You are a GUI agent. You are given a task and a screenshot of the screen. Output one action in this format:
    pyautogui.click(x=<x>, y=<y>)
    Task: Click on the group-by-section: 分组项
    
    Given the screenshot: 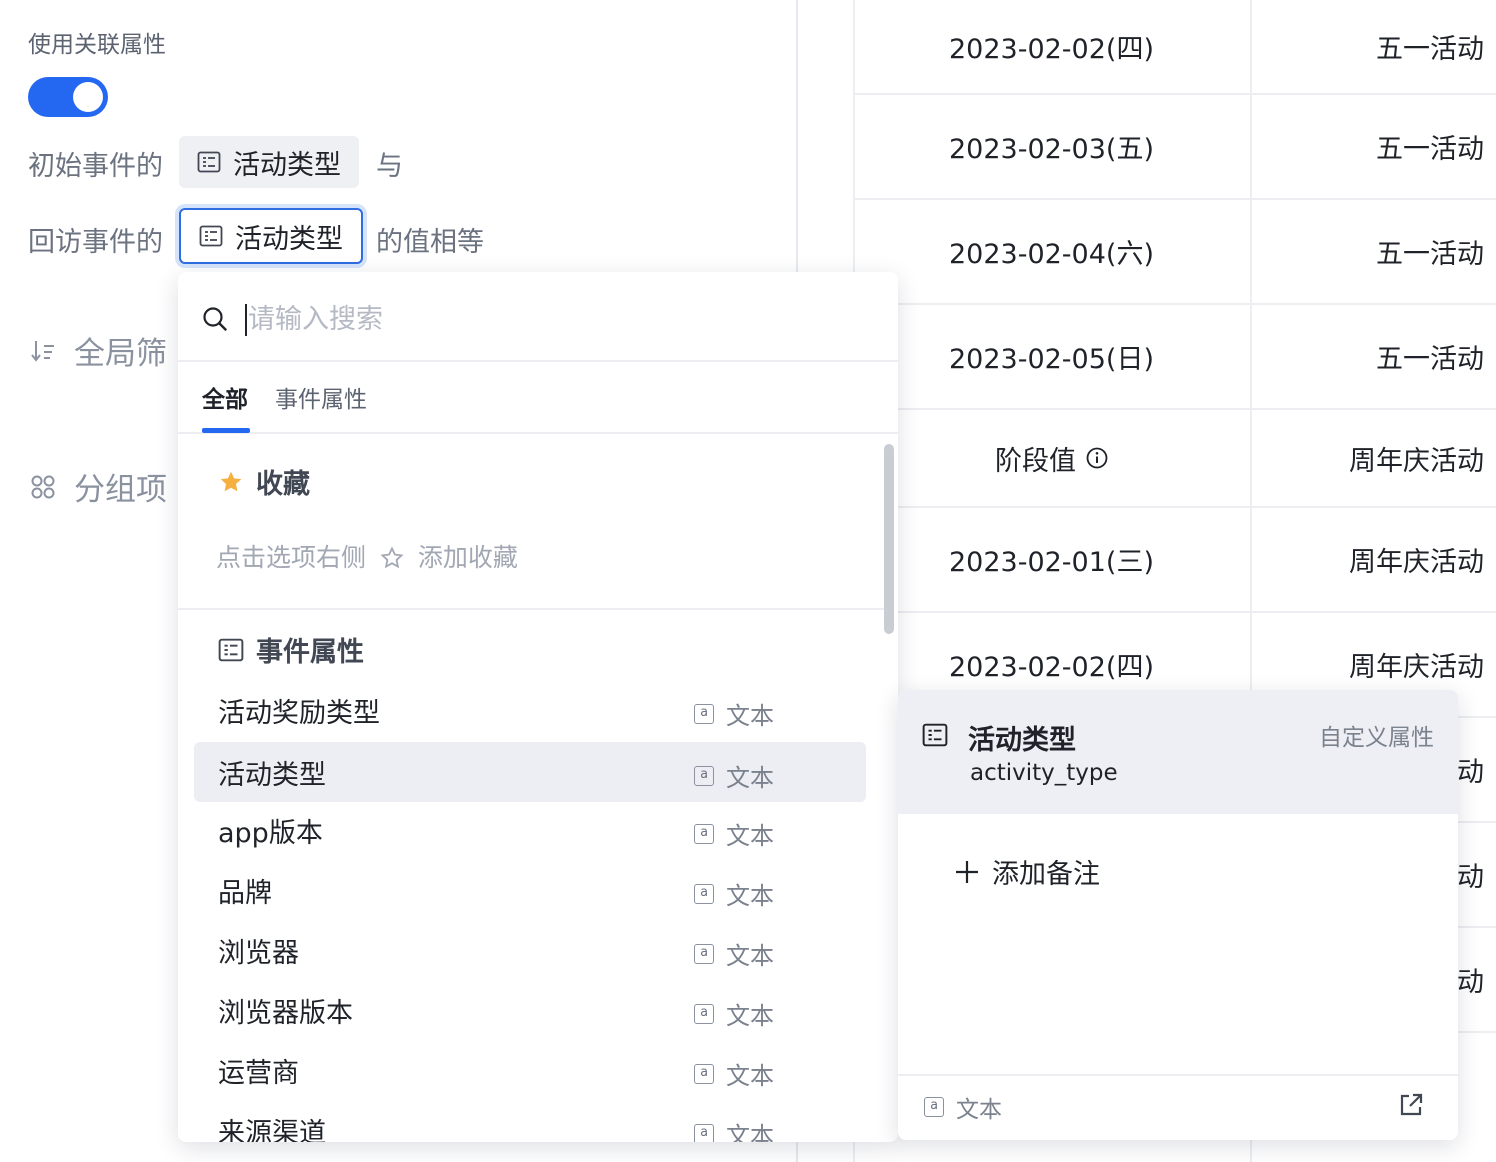 What is the action you would take?
    pyautogui.click(x=98, y=486)
    